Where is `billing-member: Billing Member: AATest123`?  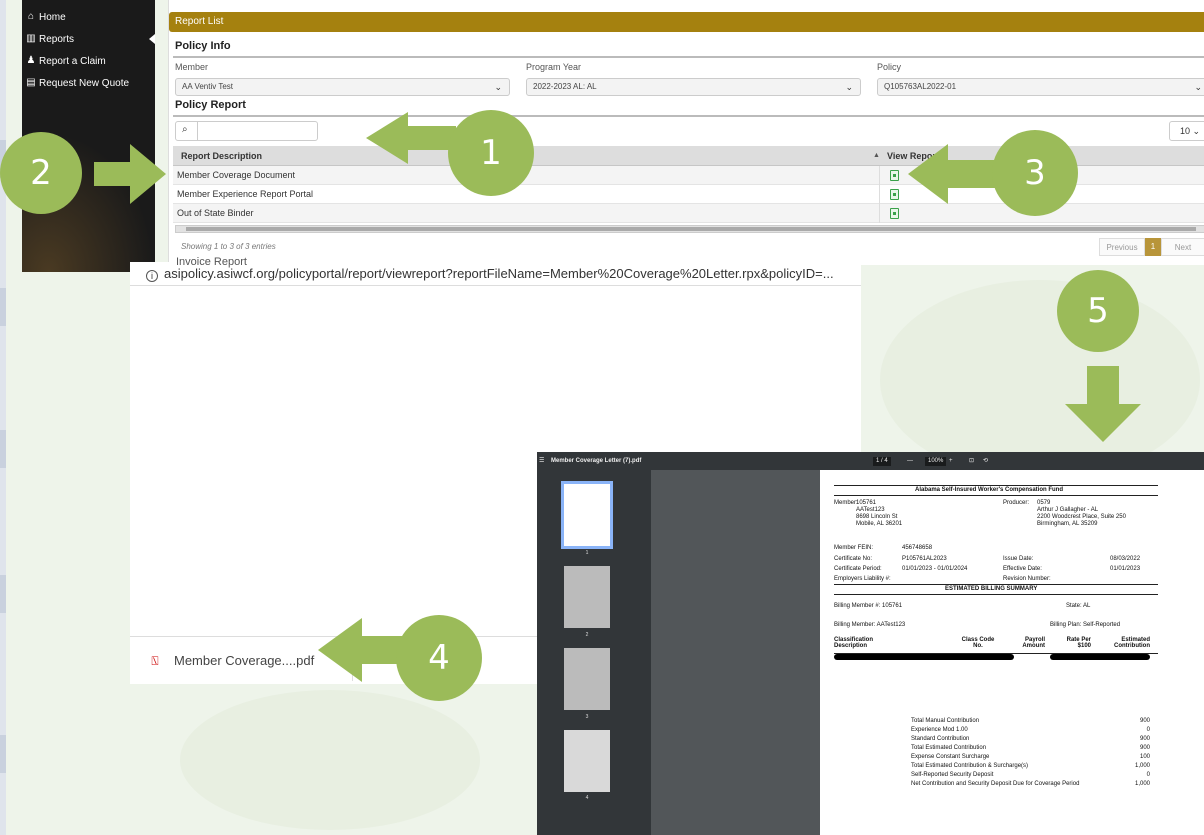 billing-member: Billing Member: AATest123 is located at coordinates (870, 625).